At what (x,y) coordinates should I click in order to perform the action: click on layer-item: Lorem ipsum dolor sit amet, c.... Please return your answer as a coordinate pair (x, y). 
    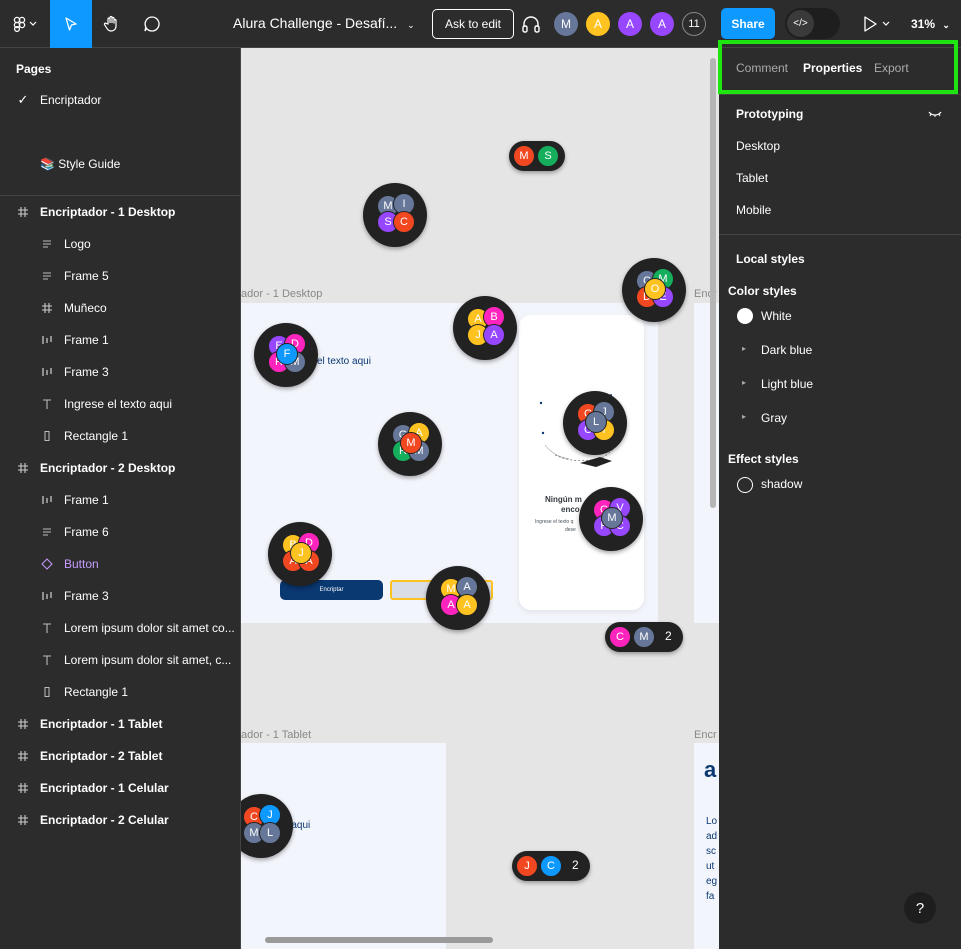
    Looking at the image, I should click on (120, 660).